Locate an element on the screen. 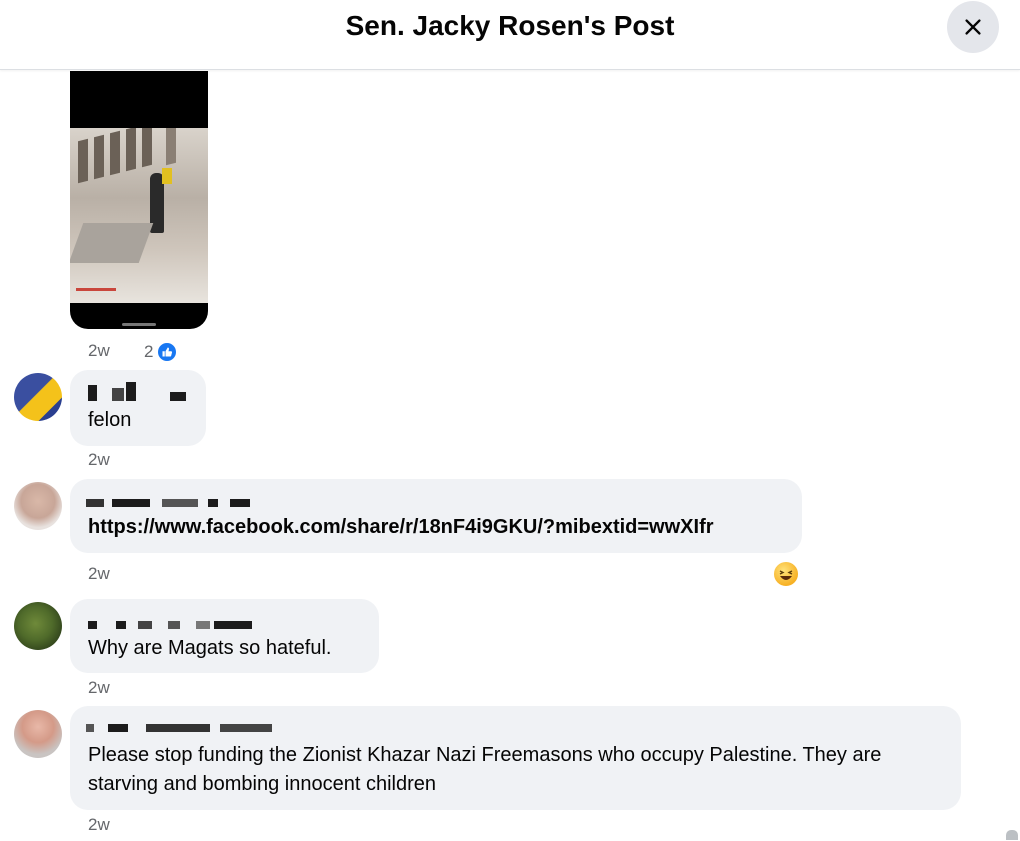  comment-bubble: felon is located at coordinates (138, 408).